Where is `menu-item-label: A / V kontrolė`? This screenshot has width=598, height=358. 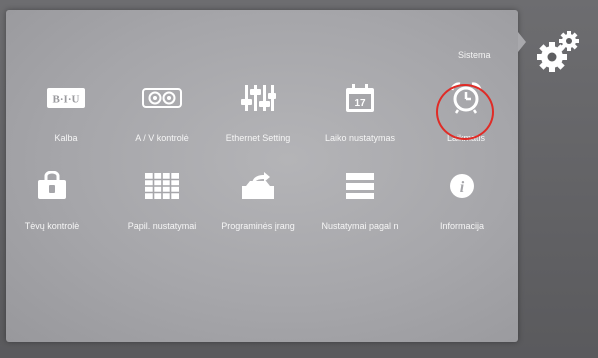
menu-item-label: A / V kontrolė is located at coordinates (162, 138).